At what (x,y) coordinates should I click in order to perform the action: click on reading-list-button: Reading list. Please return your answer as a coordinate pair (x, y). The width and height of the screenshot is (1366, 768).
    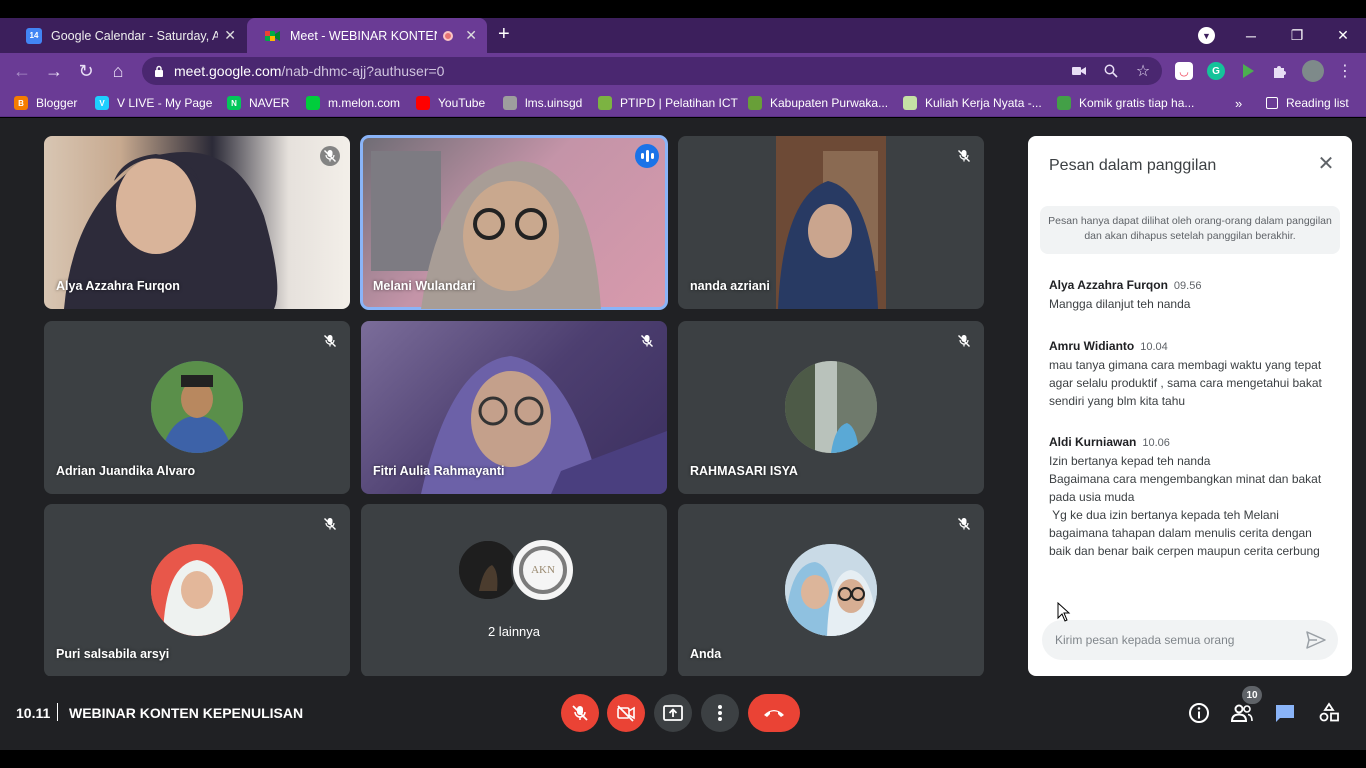
    Looking at the image, I should click on (1307, 103).